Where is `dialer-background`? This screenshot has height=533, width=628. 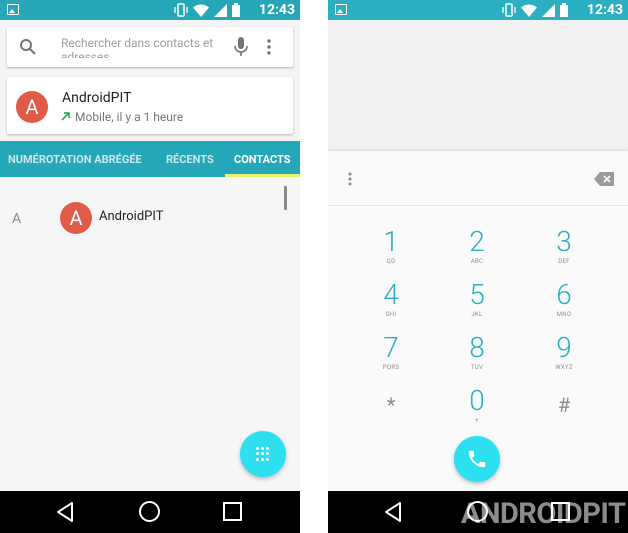 dialer-background is located at coordinates (478, 85).